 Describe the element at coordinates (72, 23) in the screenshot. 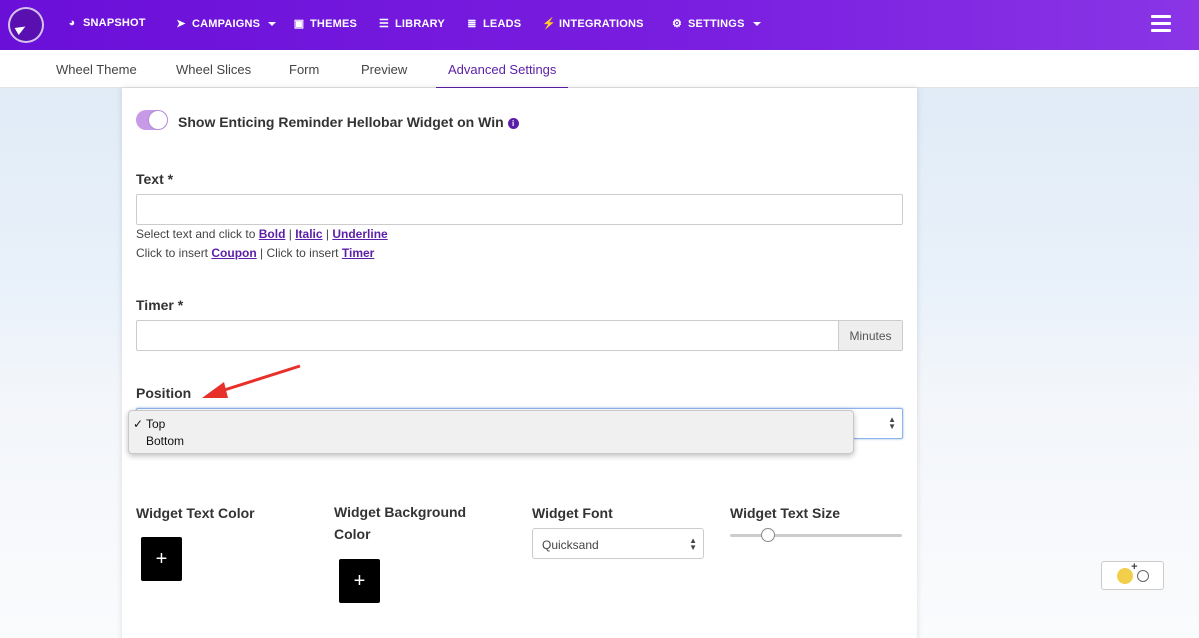

I see `dashboard-icon: ◕` at that location.